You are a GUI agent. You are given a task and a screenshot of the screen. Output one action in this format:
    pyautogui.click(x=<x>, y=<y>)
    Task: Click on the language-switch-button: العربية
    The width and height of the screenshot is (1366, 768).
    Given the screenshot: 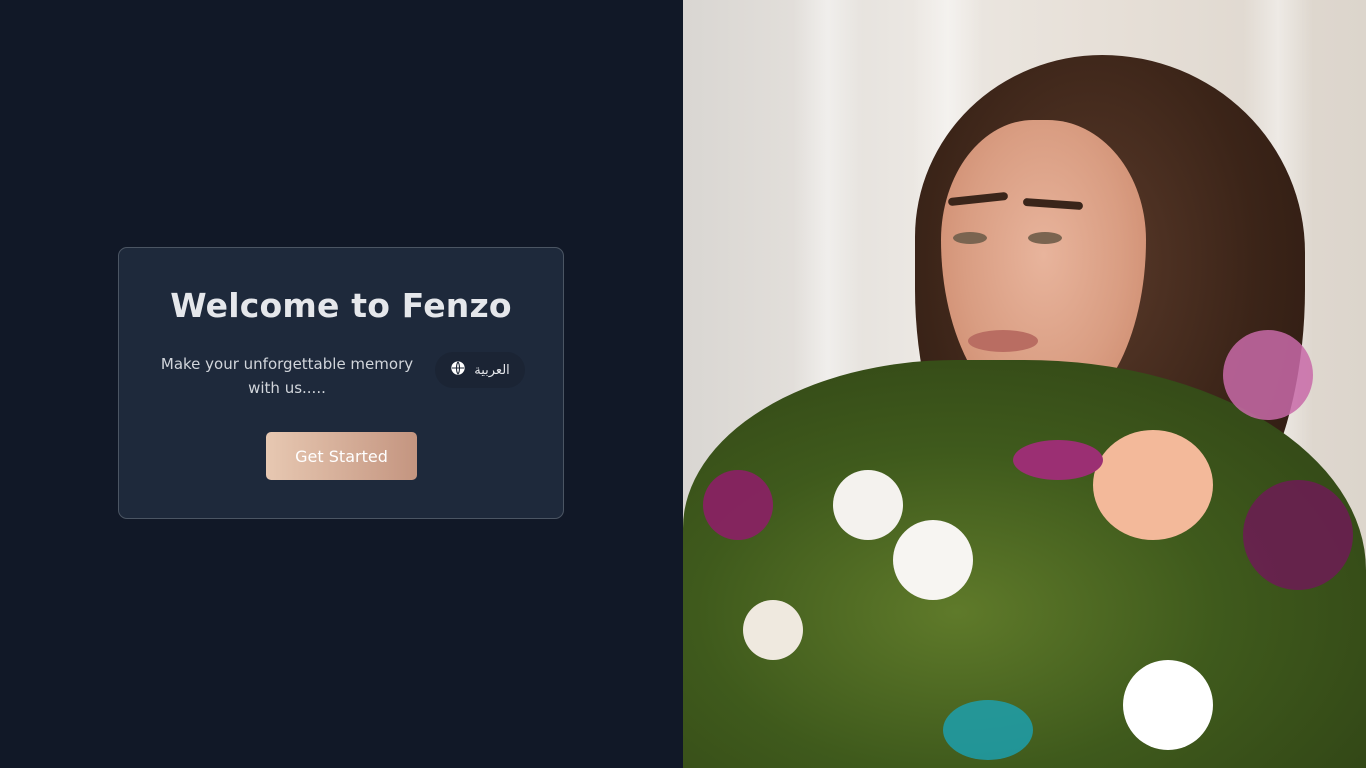 What is the action you would take?
    pyautogui.click(x=480, y=370)
    